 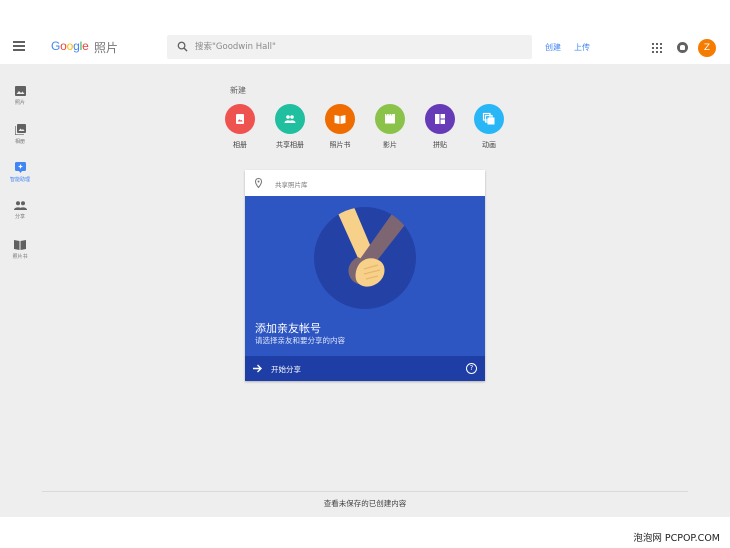 What do you see at coordinates (19, 217) in the screenshot?
I see `sidebar-item-label: 分享` at bounding box center [19, 217].